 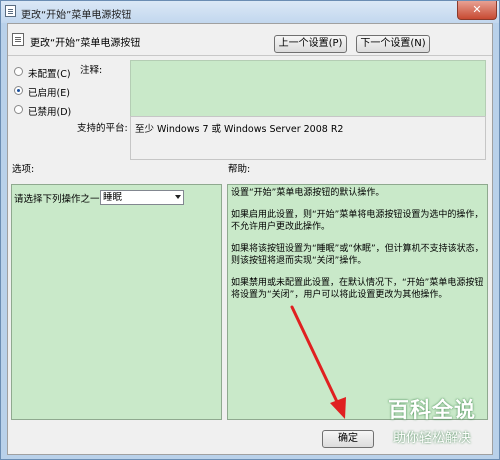 I want to click on watermark-logo: 百科全说 助你轻松解决, so click(x=432, y=424).